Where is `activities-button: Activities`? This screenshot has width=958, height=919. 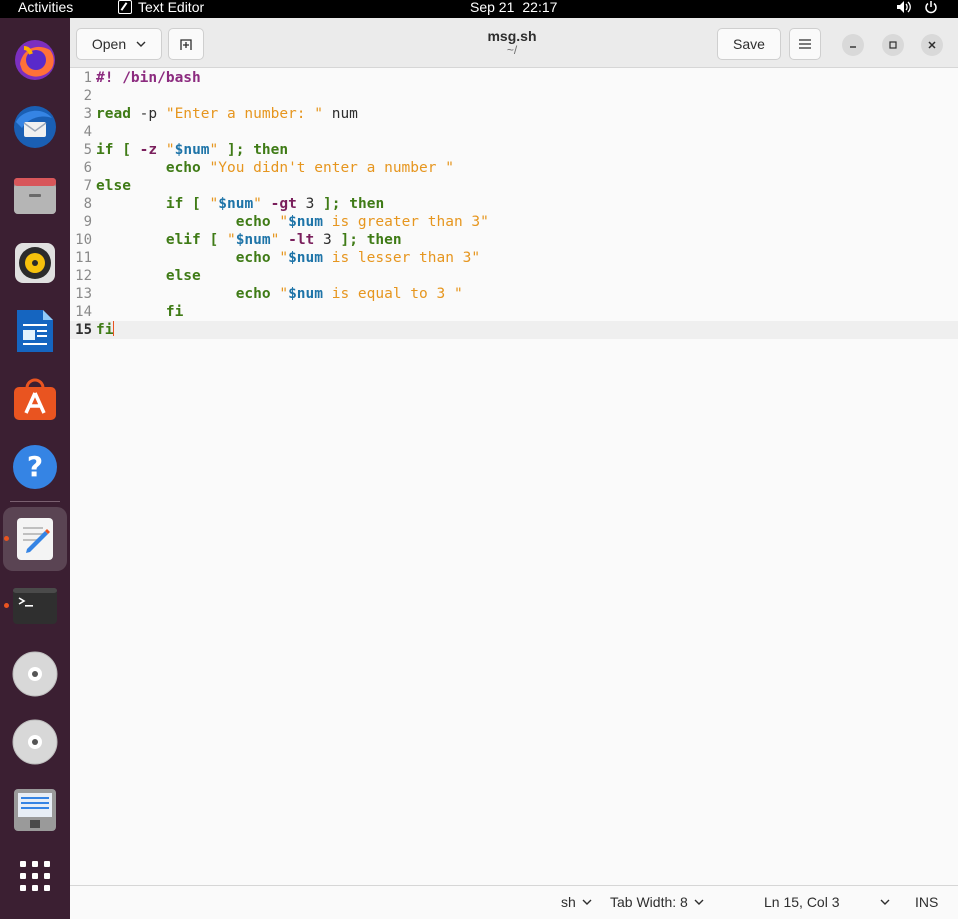
activities-button: Activities is located at coordinates (45, 7).